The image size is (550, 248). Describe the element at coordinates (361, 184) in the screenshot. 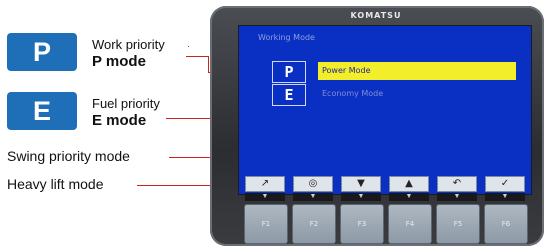

I see `down-arrow-icon: ▼` at that location.